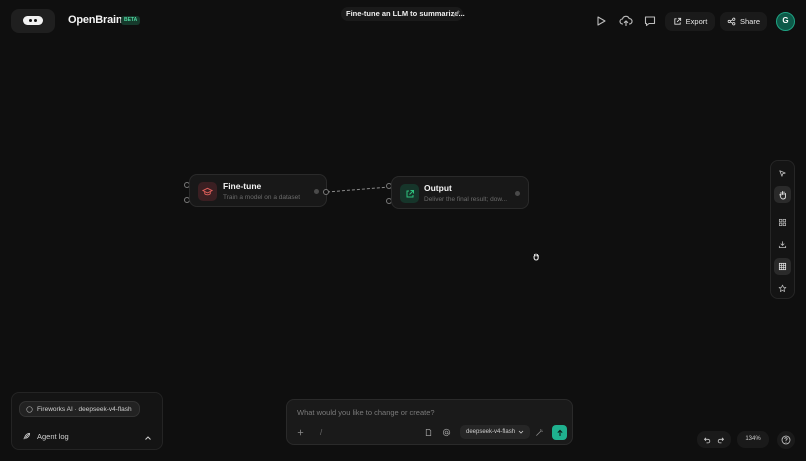 The height and width of the screenshot is (461, 806). What do you see at coordinates (707, 440) in the screenshot?
I see `undo-icon` at bounding box center [707, 440].